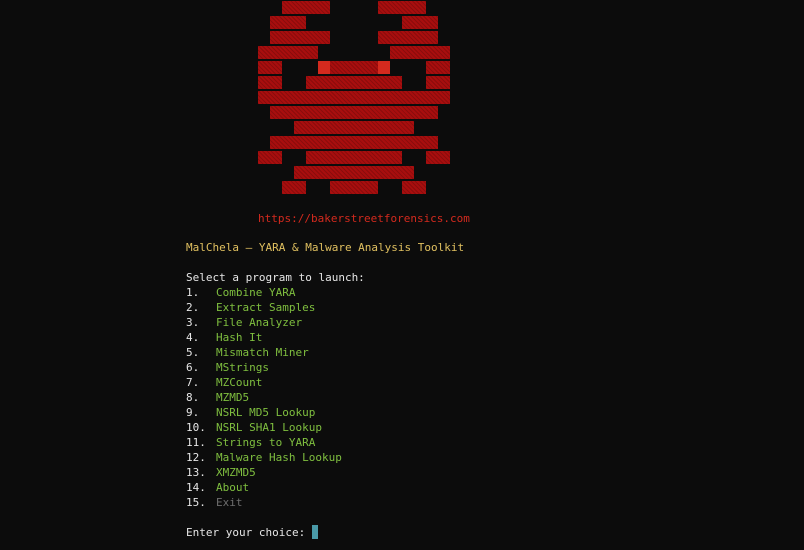 The width and height of the screenshot is (804, 550). I want to click on menu-item-number: 11., so click(196, 442).